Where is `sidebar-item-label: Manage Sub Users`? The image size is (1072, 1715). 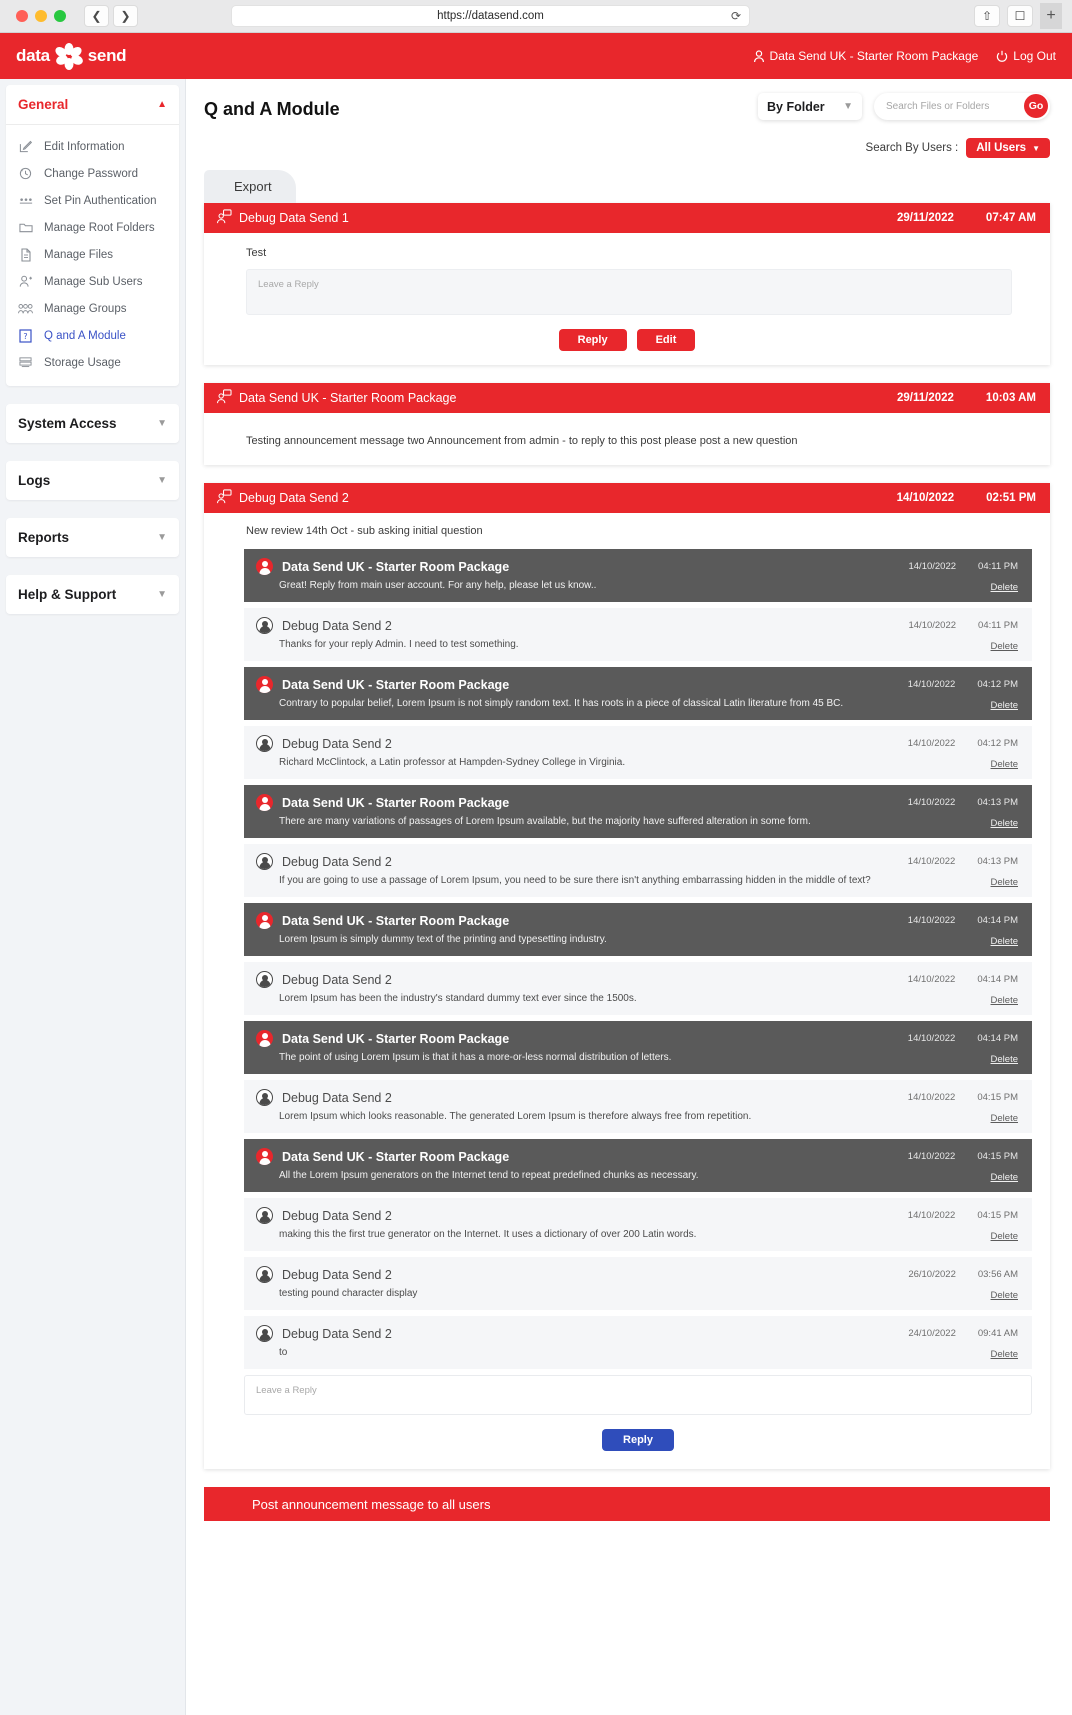
sidebar-item-label: Manage Sub Users is located at coordinates (93, 281).